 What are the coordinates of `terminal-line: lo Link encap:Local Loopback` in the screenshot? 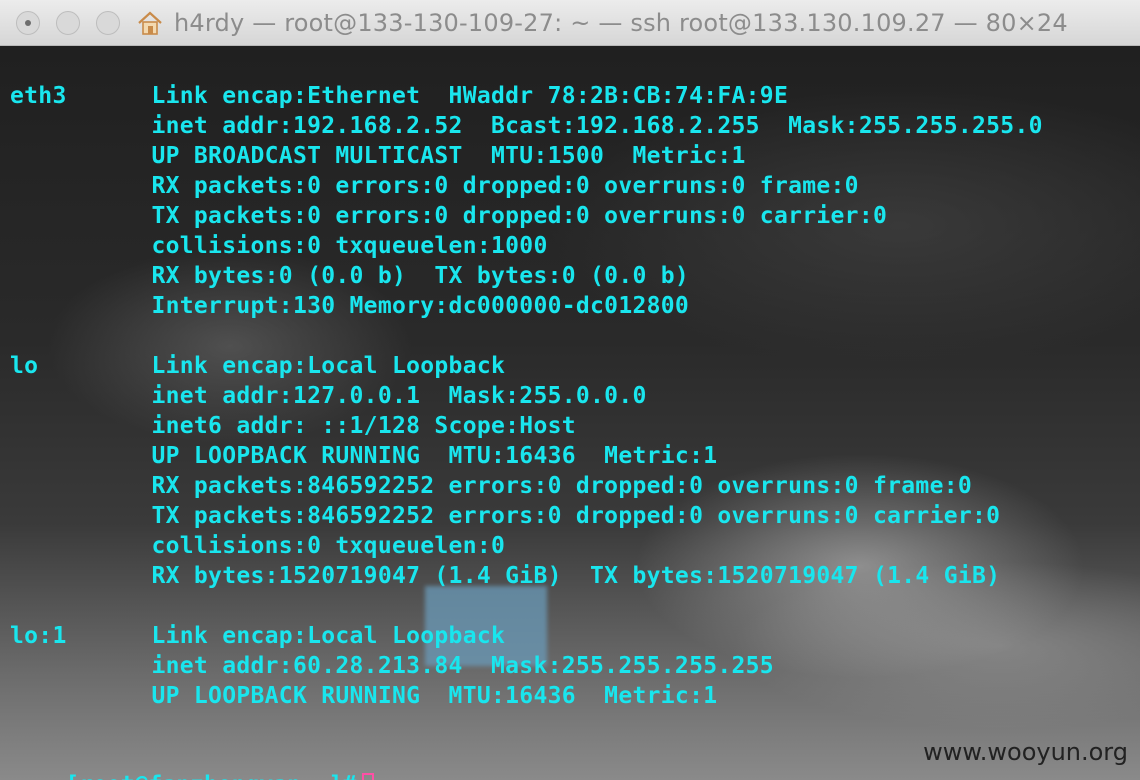 It's located at (258, 366).